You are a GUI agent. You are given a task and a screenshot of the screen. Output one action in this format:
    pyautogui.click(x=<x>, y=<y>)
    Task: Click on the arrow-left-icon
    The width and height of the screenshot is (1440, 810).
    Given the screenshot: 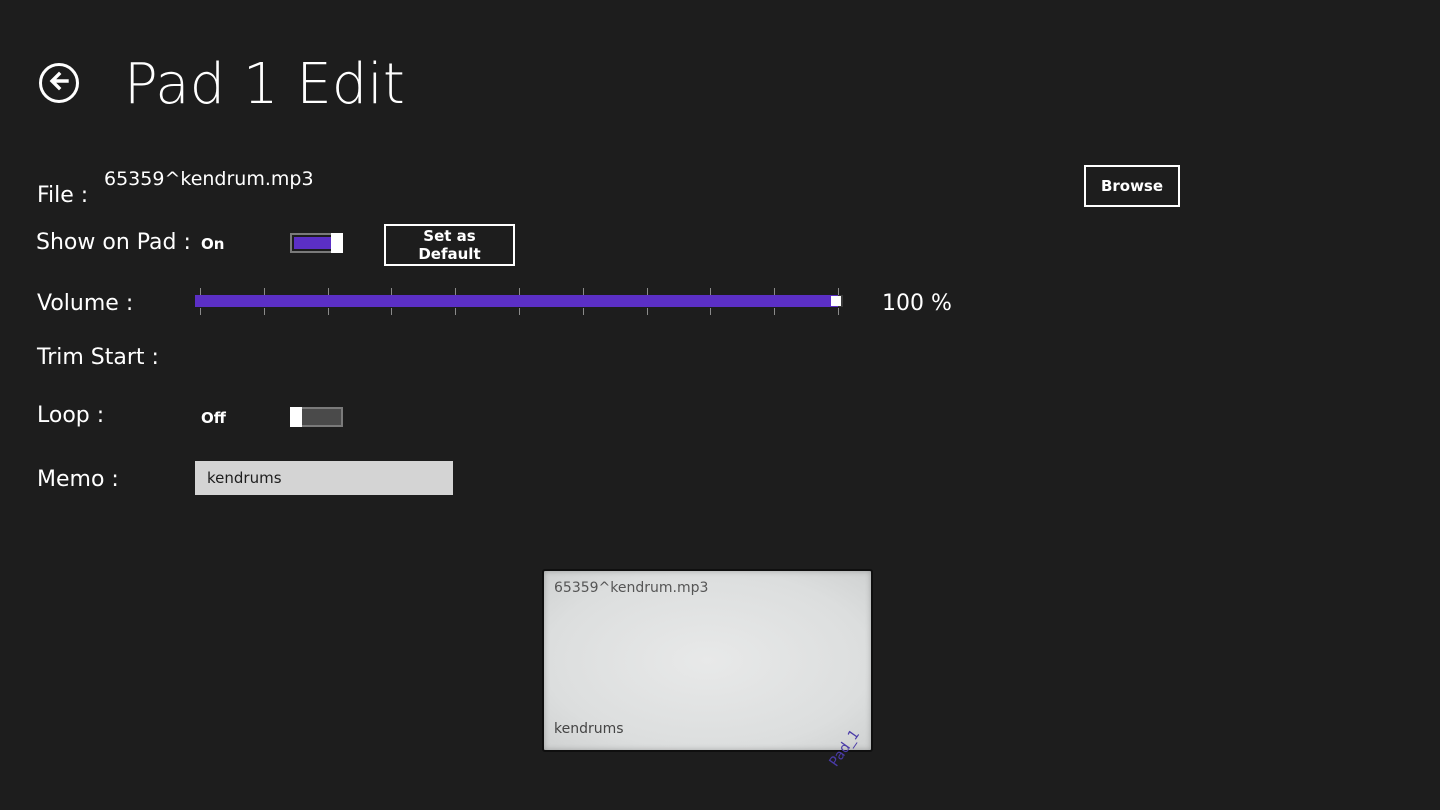 What is the action you would take?
    pyautogui.click(x=59, y=83)
    